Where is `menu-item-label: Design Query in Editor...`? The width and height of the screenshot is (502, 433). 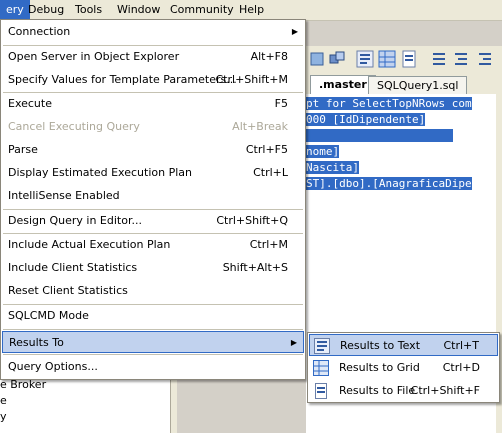
menu-item-label: Design Query in Editor... is located at coordinates (75, 220).